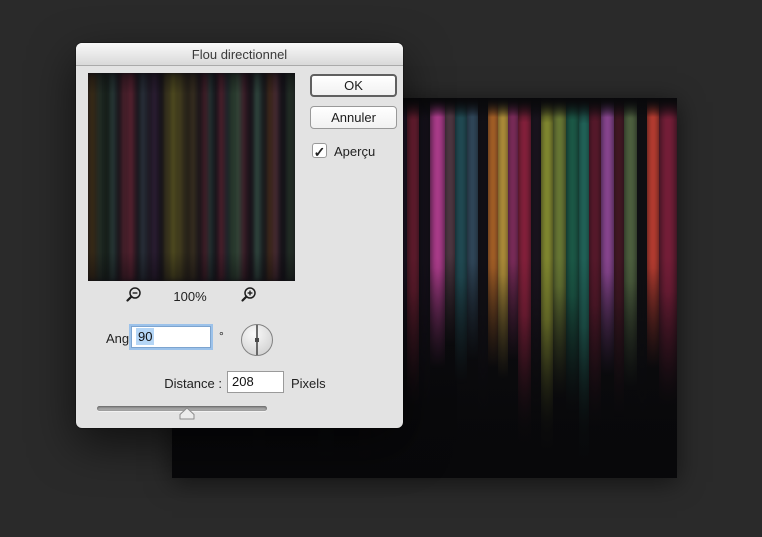  I want to click on preview-checkbox: ✓, so click(319, 151).